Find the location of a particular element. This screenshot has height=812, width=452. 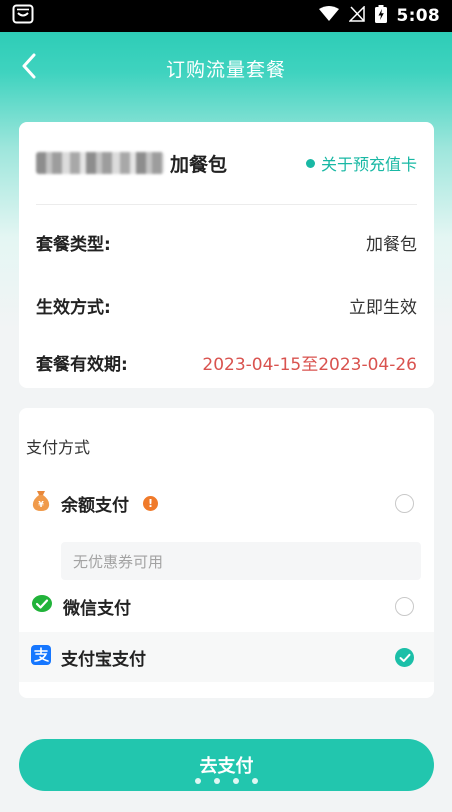

about-prepaid-card-link: 关于预充值卡 is located at coordinates (361, 163).